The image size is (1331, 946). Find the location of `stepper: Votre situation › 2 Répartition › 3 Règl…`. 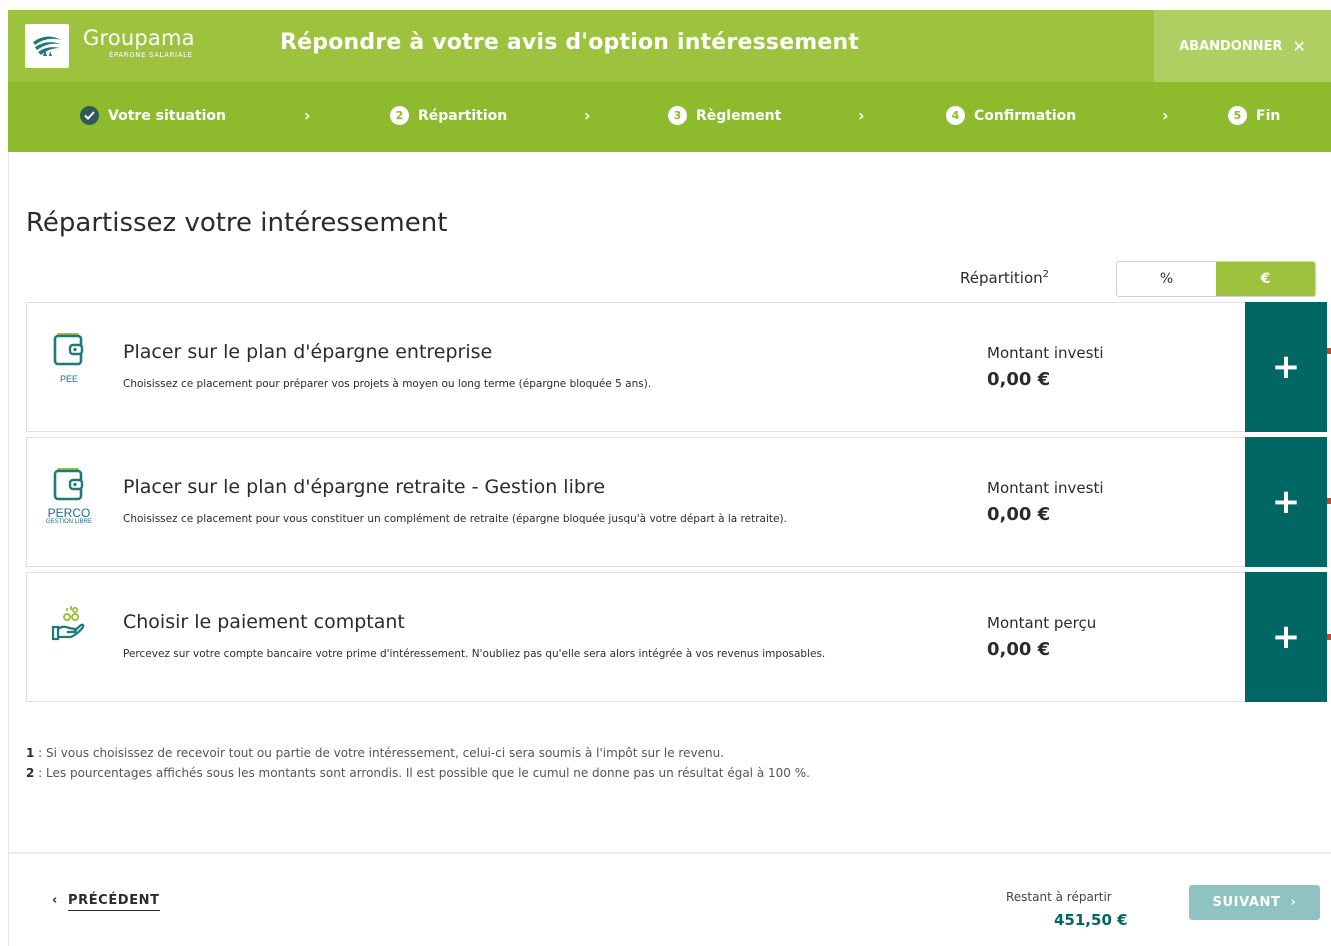

stepper: Votre situation › 2 Répartition › 3 Règl… is located at coordinates (669, 117).